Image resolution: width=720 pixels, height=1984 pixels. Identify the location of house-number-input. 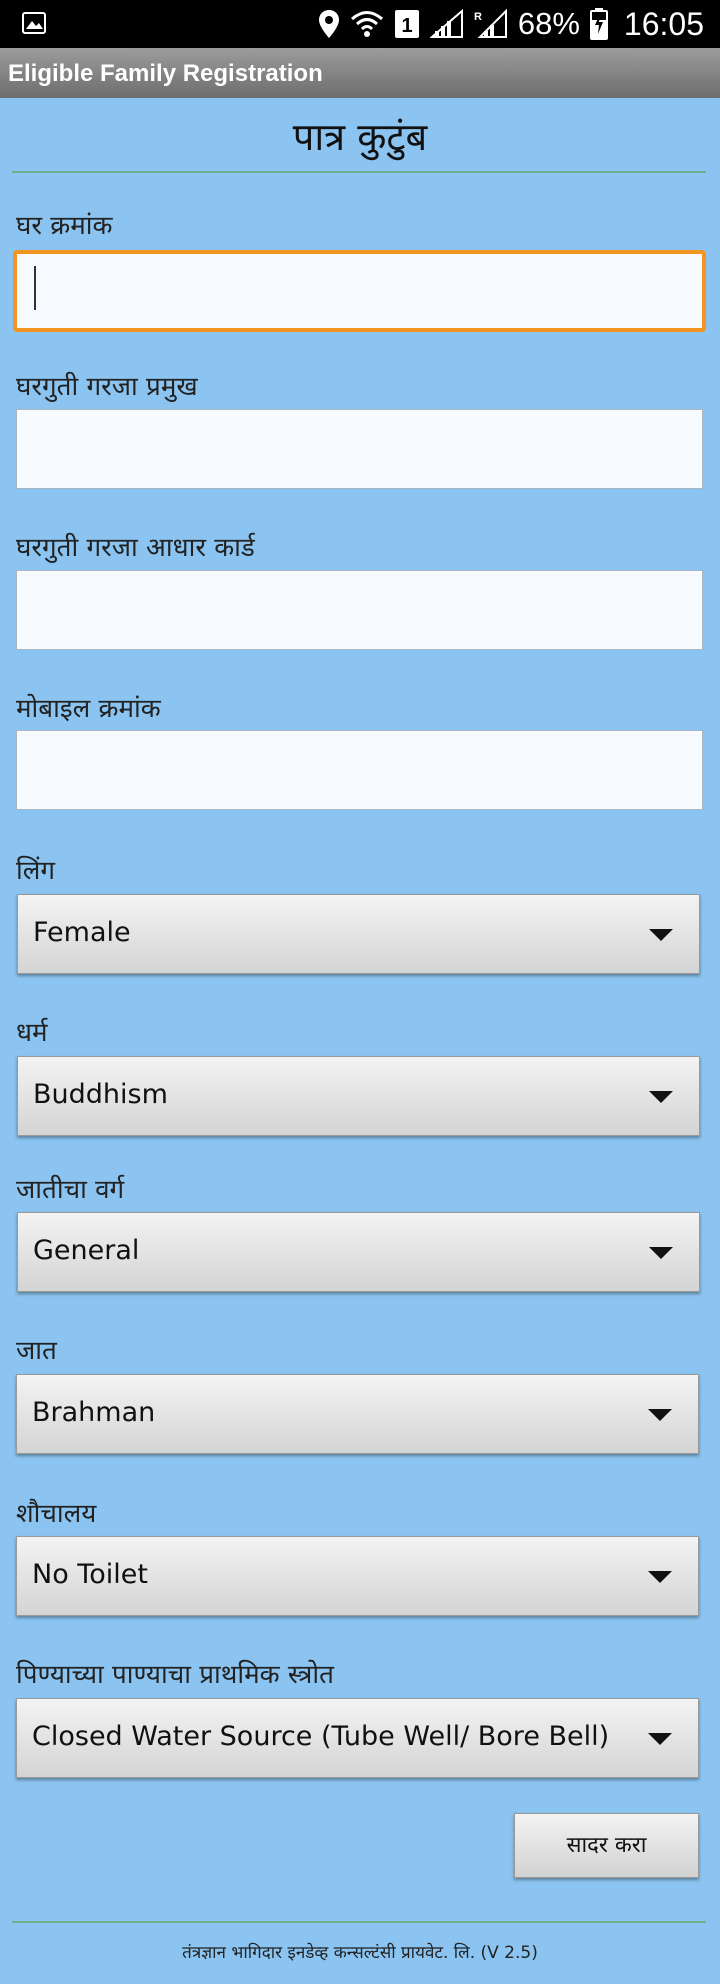
(359, 291).